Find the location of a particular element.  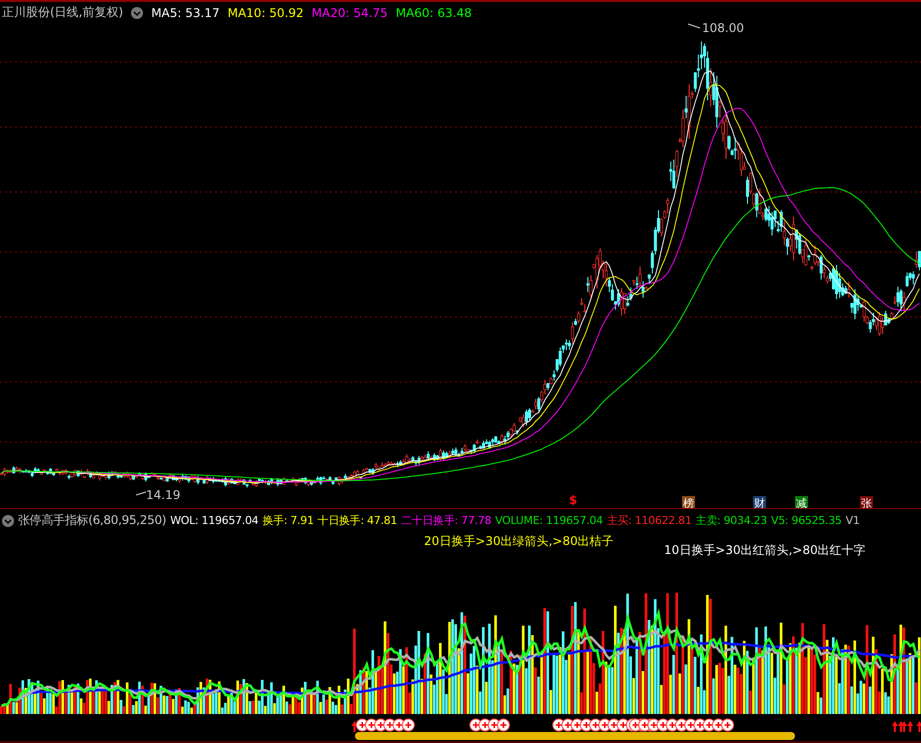

high-price-label: 108.00 is located at coordinates (716, 28).